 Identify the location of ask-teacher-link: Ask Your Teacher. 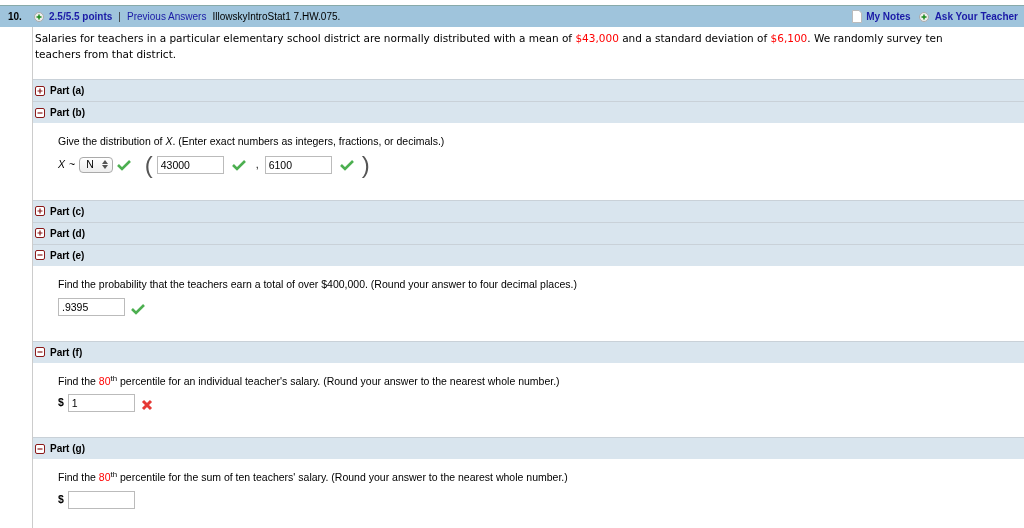
(976, 16).